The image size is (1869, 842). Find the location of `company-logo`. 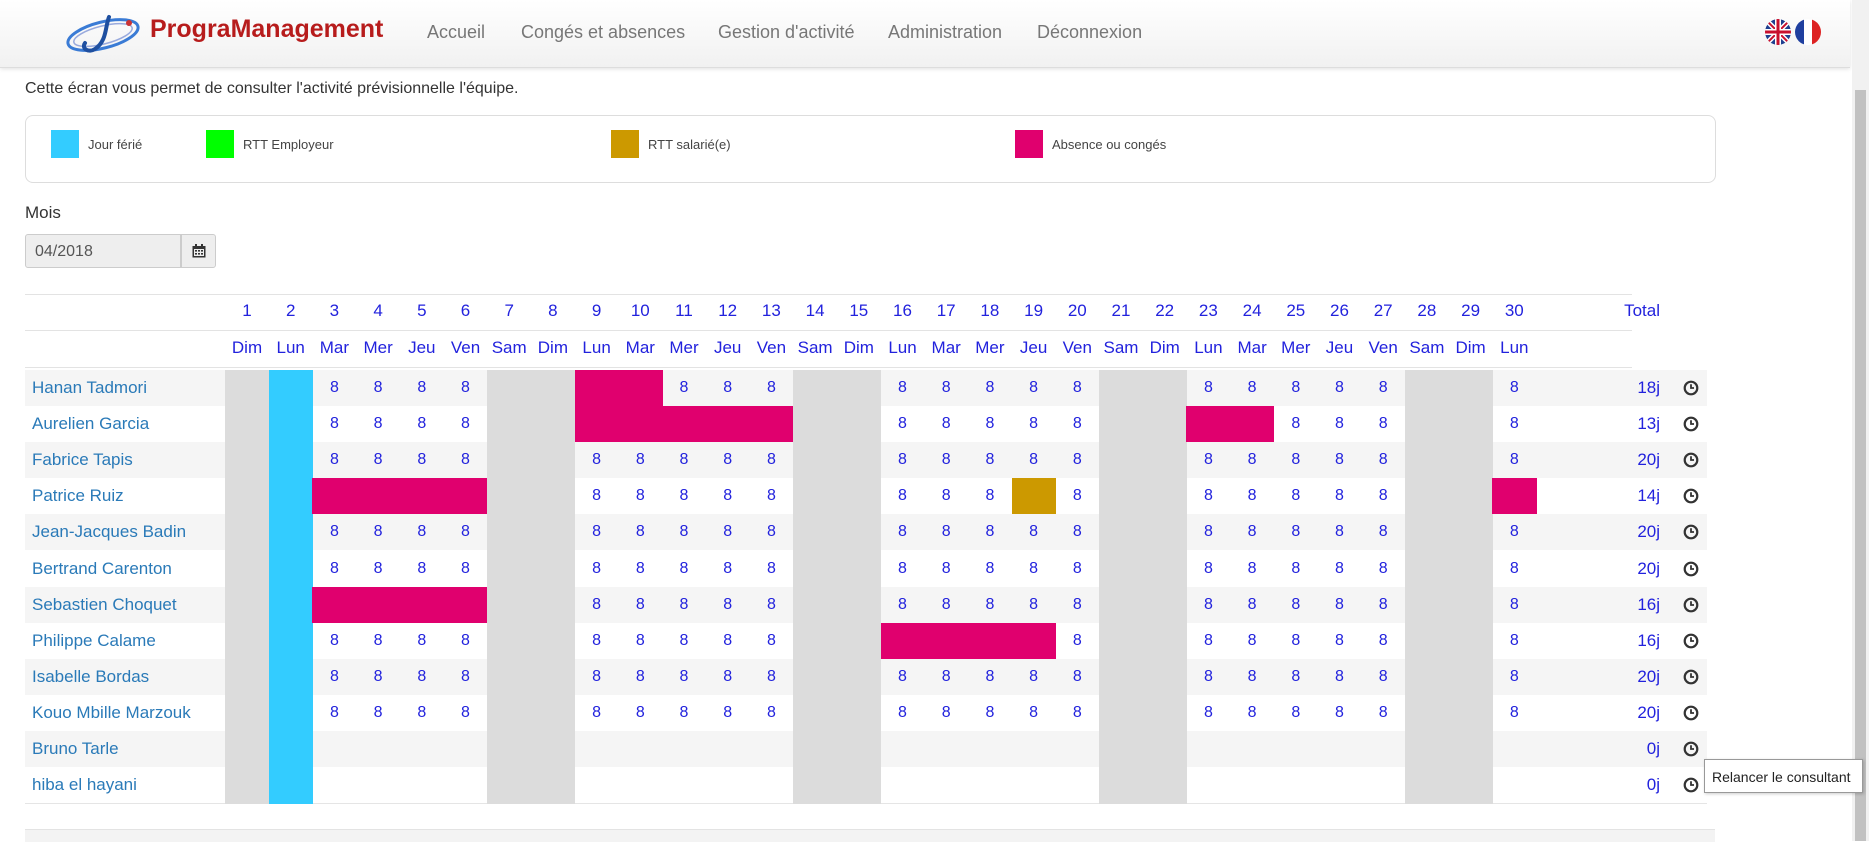

company-logo is located at coordinates (104, 34).